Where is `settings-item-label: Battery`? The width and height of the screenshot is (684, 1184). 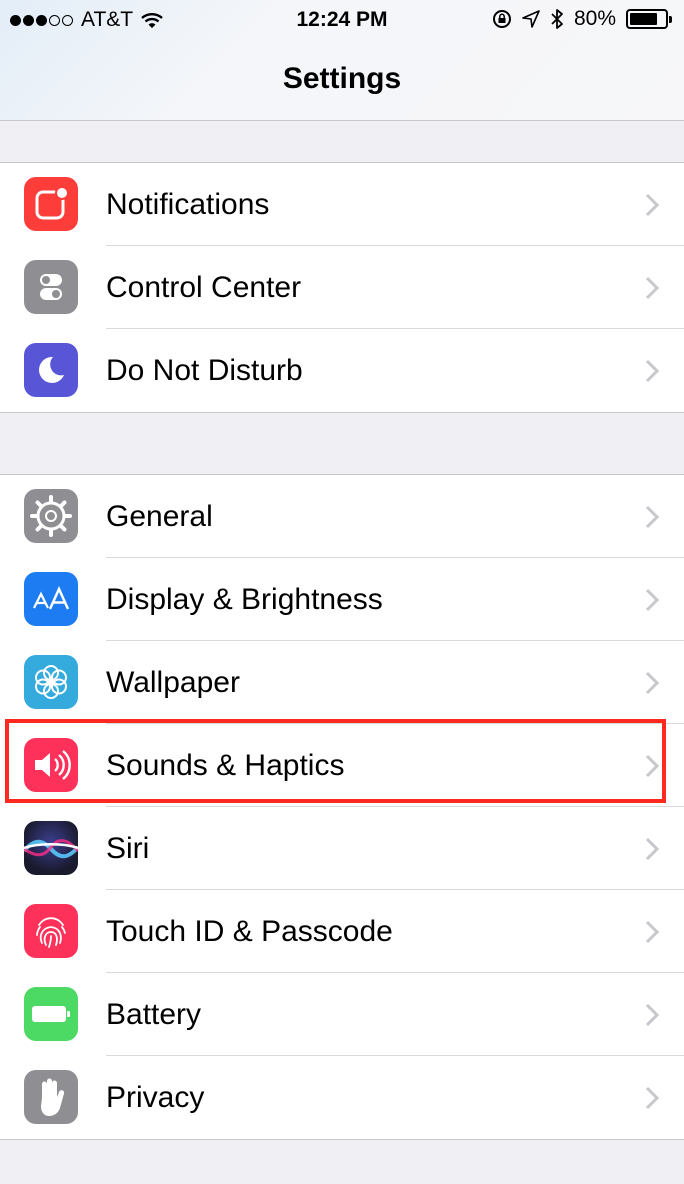 settings-item-label: Battery is located at coordinates (154, 1014).